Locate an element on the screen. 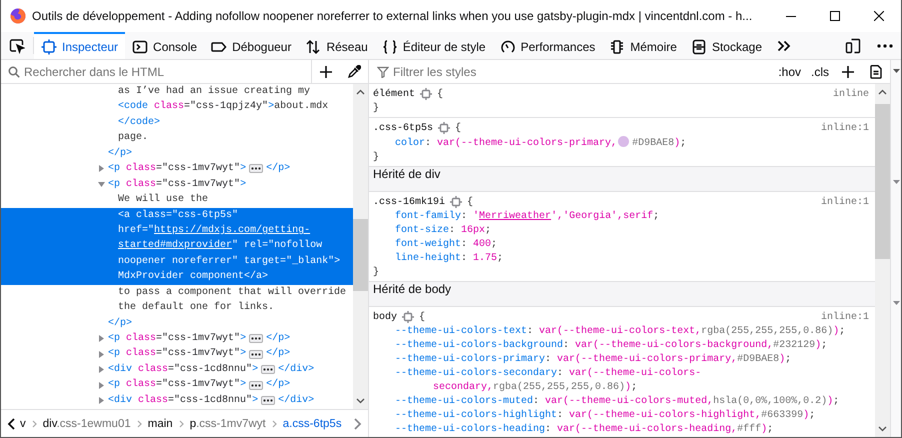 The height and width of the screenshot is (438, 902). css-selector: body is located at coordinates (385, 317).